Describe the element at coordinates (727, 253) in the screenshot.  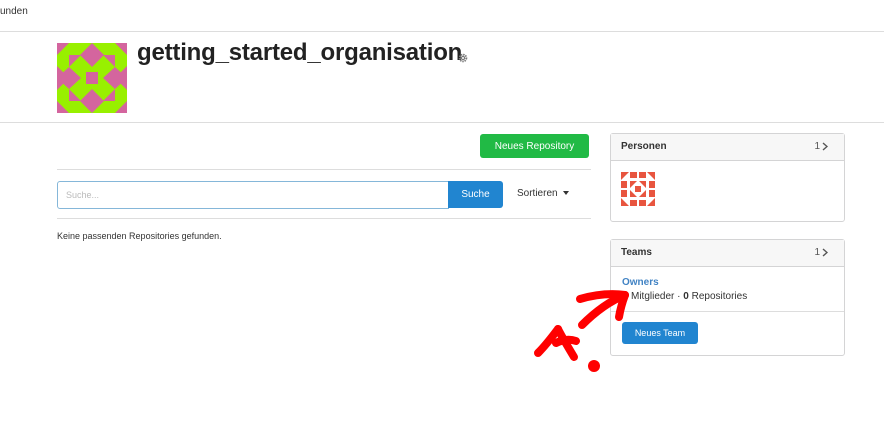
I see `teams-card-header: Teams 1` at that location.